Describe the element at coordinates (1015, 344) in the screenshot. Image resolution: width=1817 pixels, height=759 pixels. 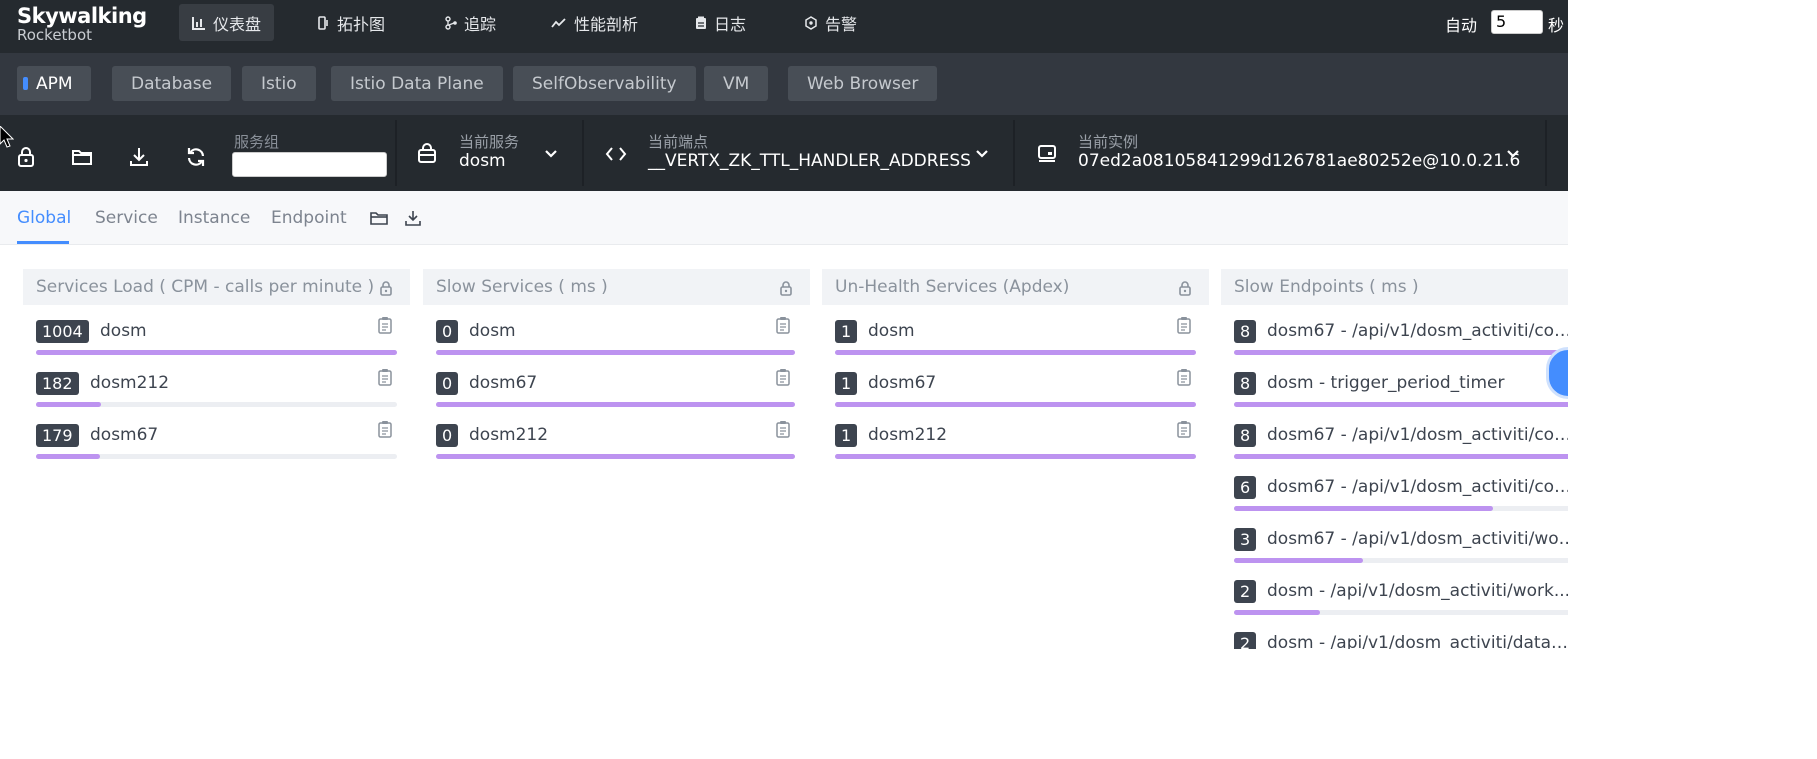
I see `list-item: 1 dosm` at that location.